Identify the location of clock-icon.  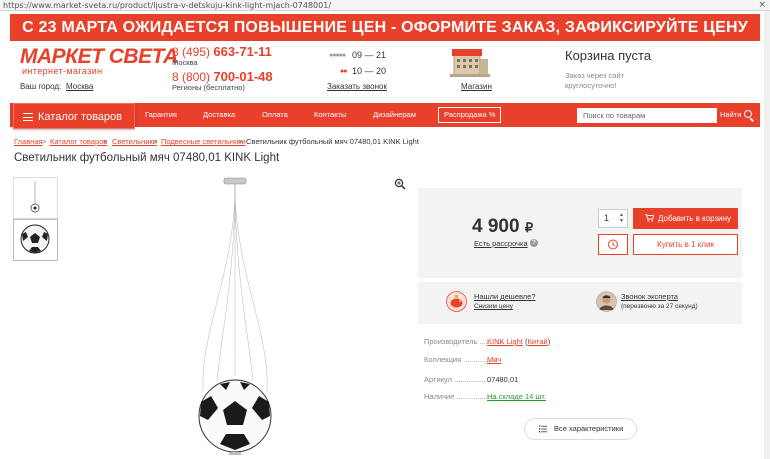
(613, 244).